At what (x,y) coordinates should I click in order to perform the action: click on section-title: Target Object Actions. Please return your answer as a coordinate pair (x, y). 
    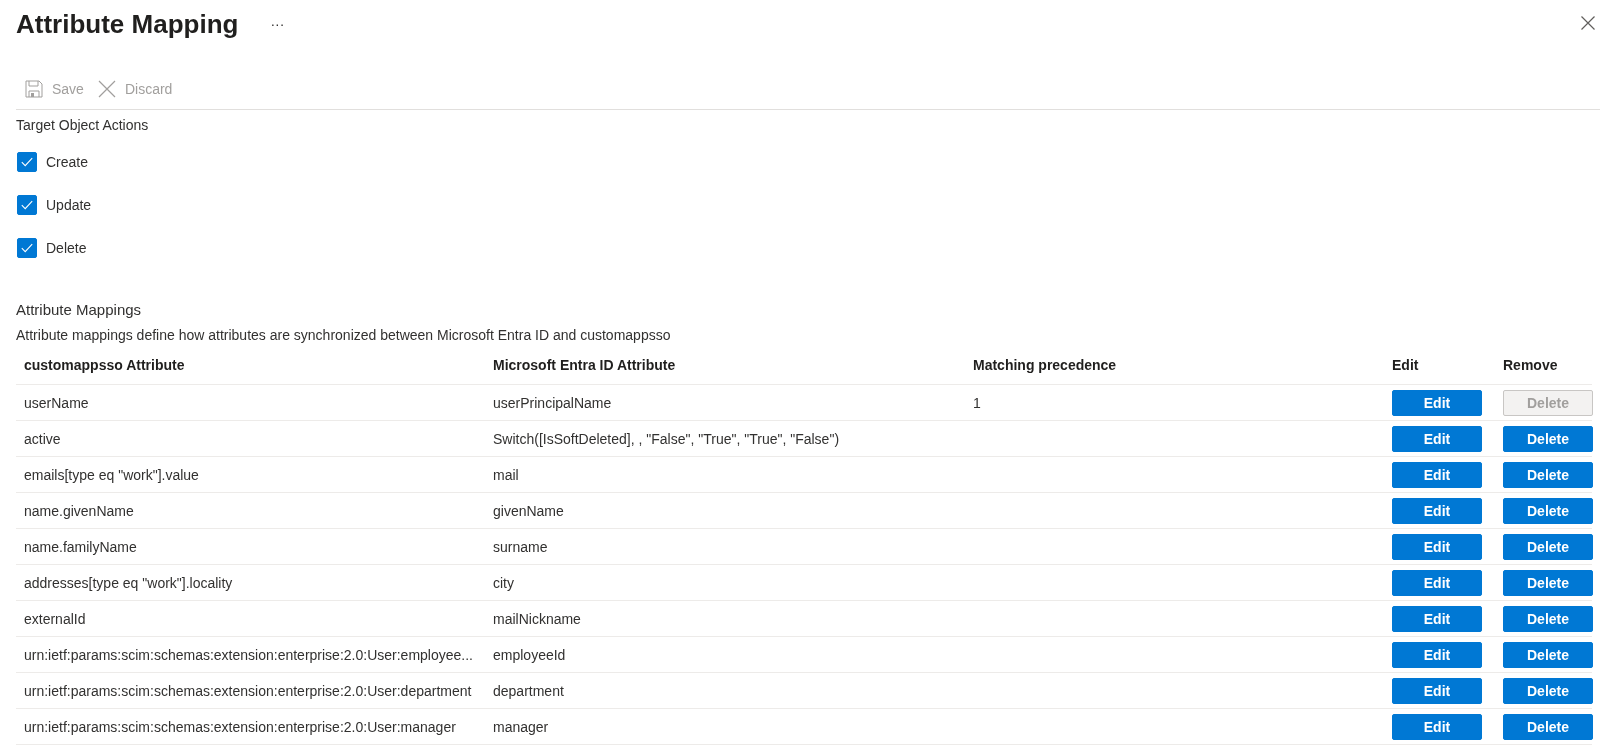
    Looking at the image, I should click on (82, 125).